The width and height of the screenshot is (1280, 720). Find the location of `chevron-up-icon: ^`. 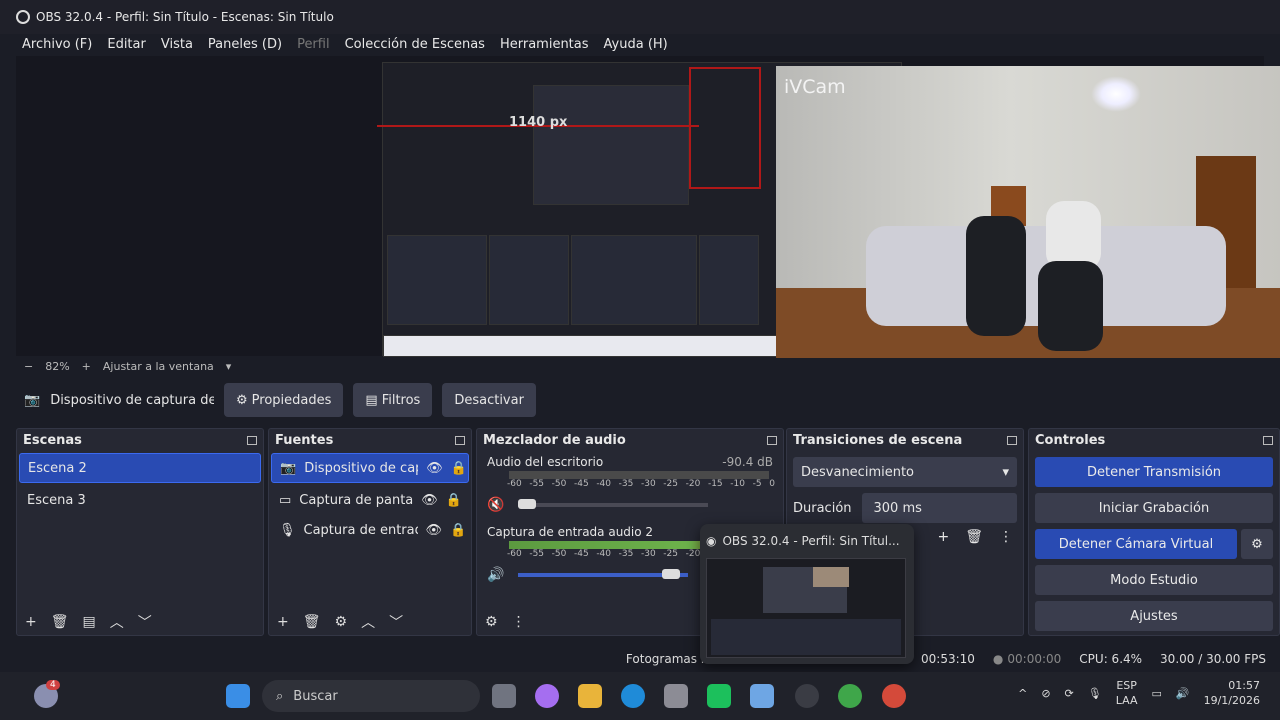

chevron-up-icon: ^ is located at coordinates (1022, 693).